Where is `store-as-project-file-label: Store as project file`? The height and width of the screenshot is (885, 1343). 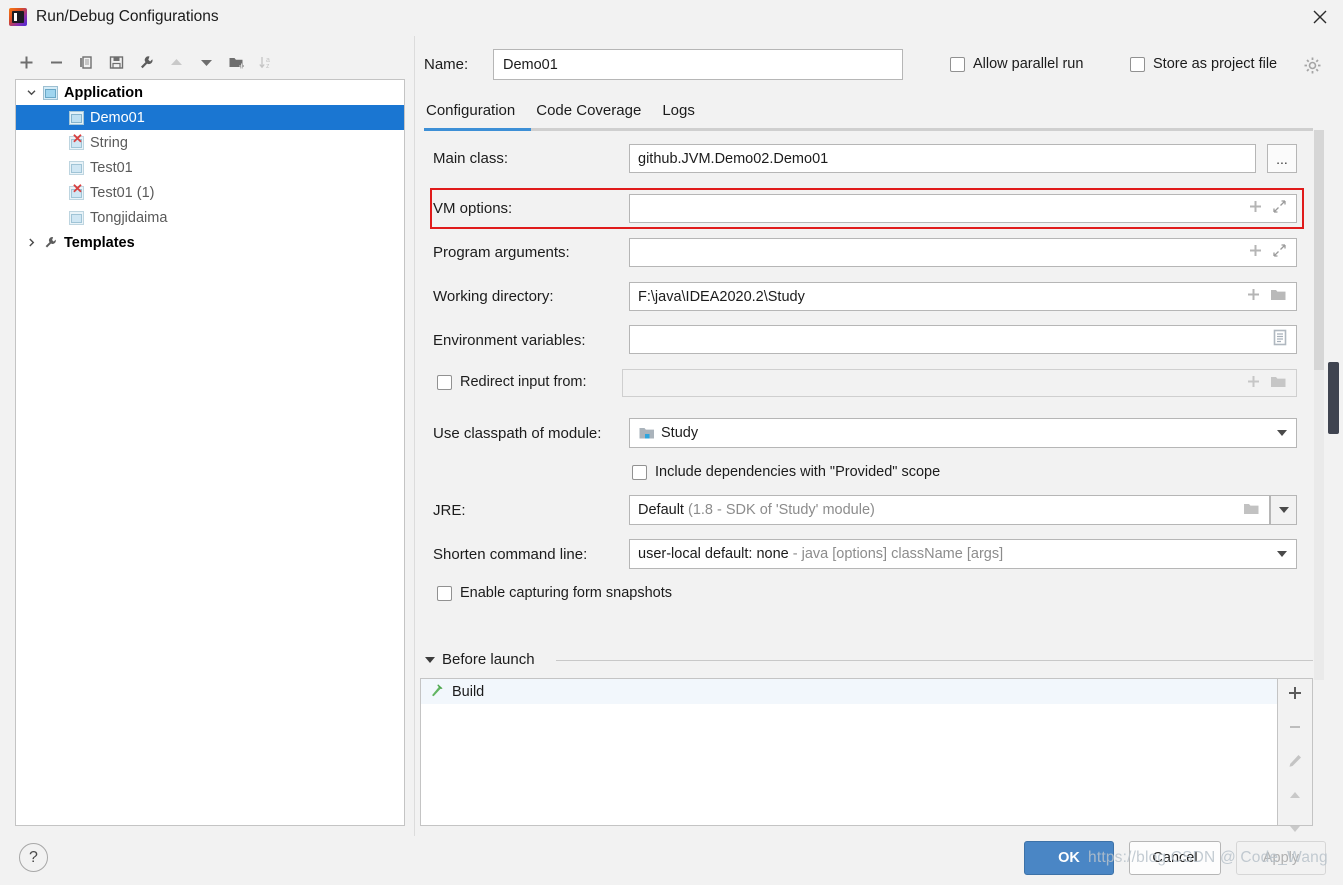 store-as-project-file-label: Store as project file is located at coordinates (1215, 64).